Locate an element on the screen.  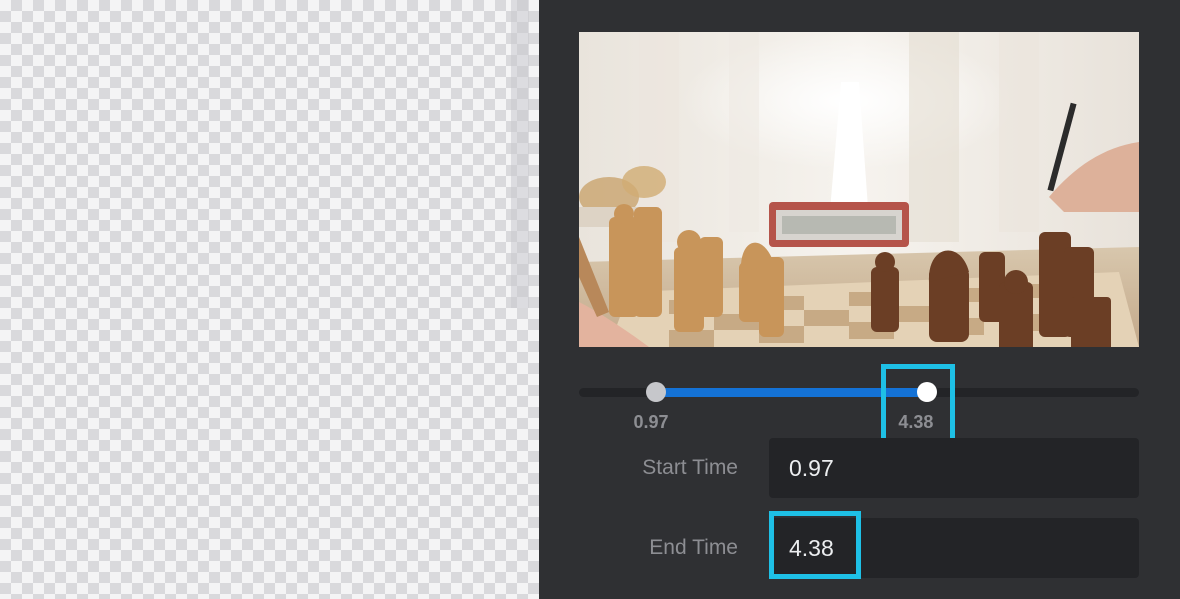
trim-start-handle is located at coordinates (656, 392).